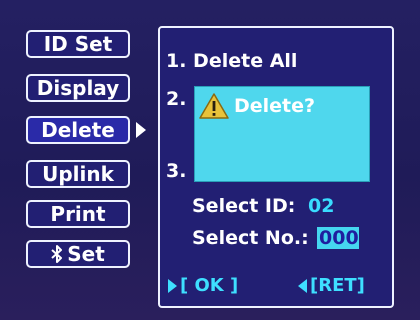 This screenshot has height=320, width=420. What do you see at coordinates (339, 238) in the screenshot?
I see `select-no-value: 000` at bounding box center [339, 238].